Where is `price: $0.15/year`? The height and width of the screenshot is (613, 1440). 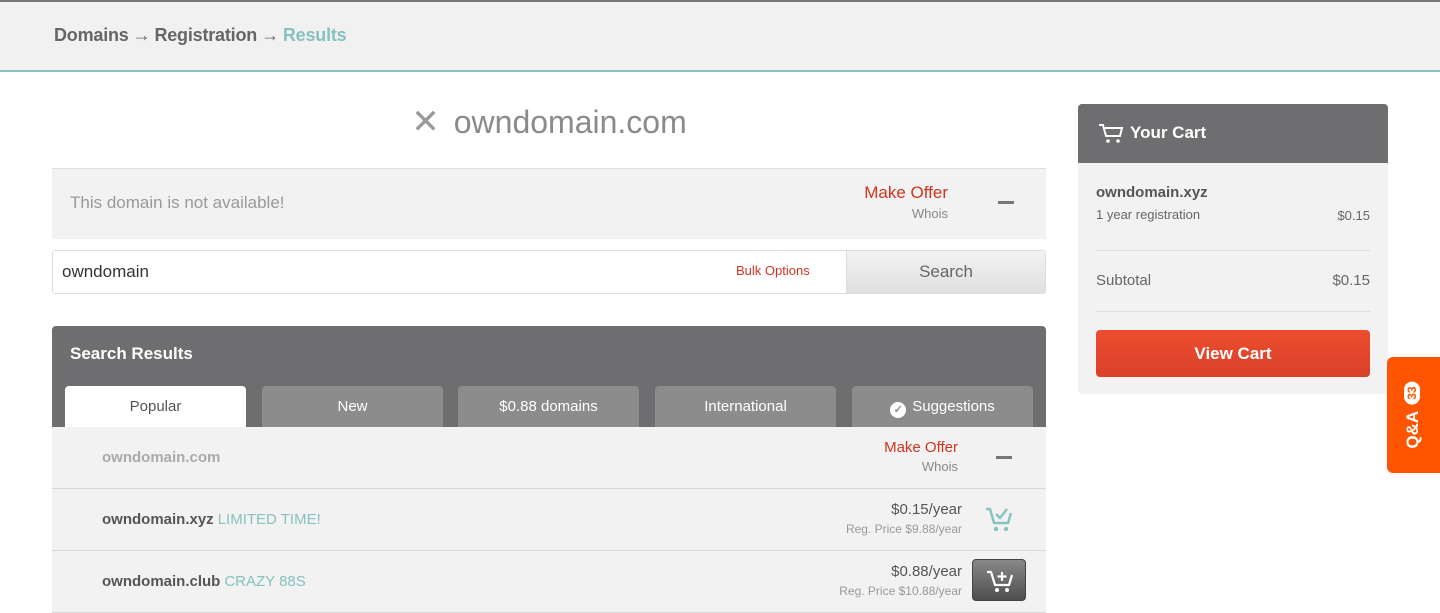
price: $0.15/year is located at coordinates (926, 509).